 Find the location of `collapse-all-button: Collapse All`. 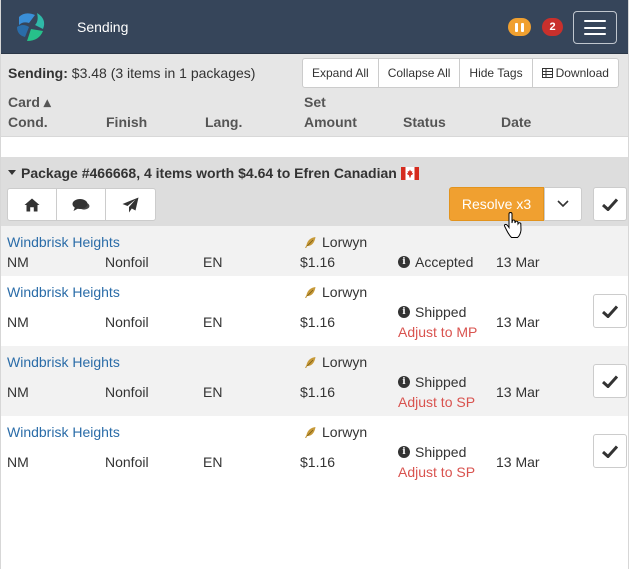

collapse-all-button: Collapse All is located at coordinates (420, 73).